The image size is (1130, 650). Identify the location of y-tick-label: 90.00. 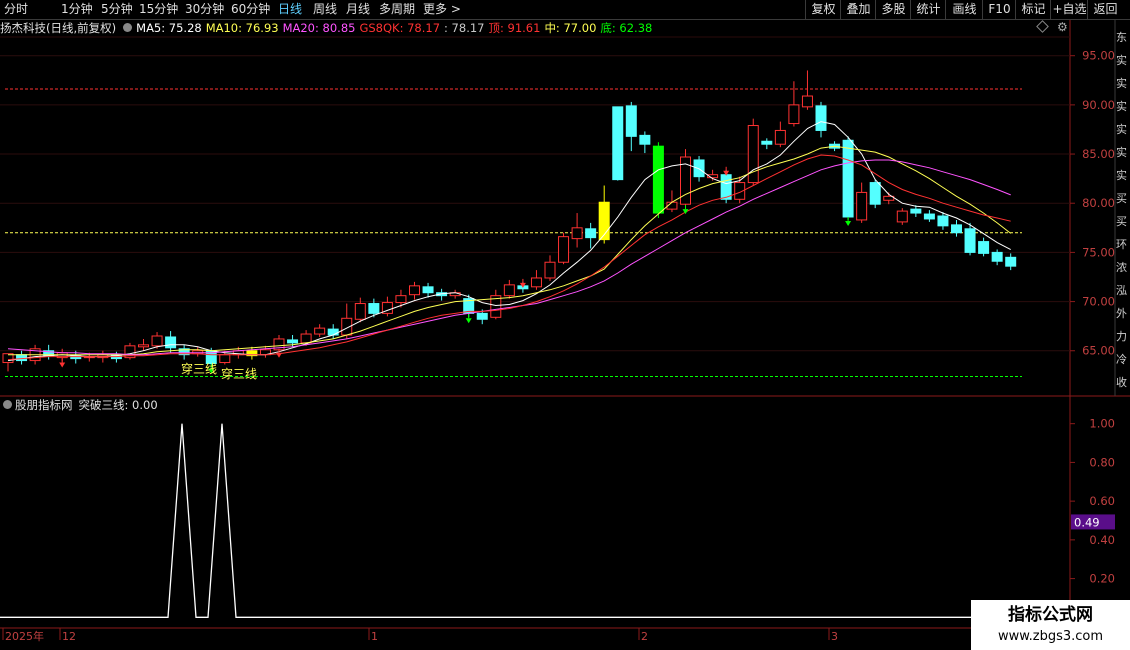
(1098, 105).